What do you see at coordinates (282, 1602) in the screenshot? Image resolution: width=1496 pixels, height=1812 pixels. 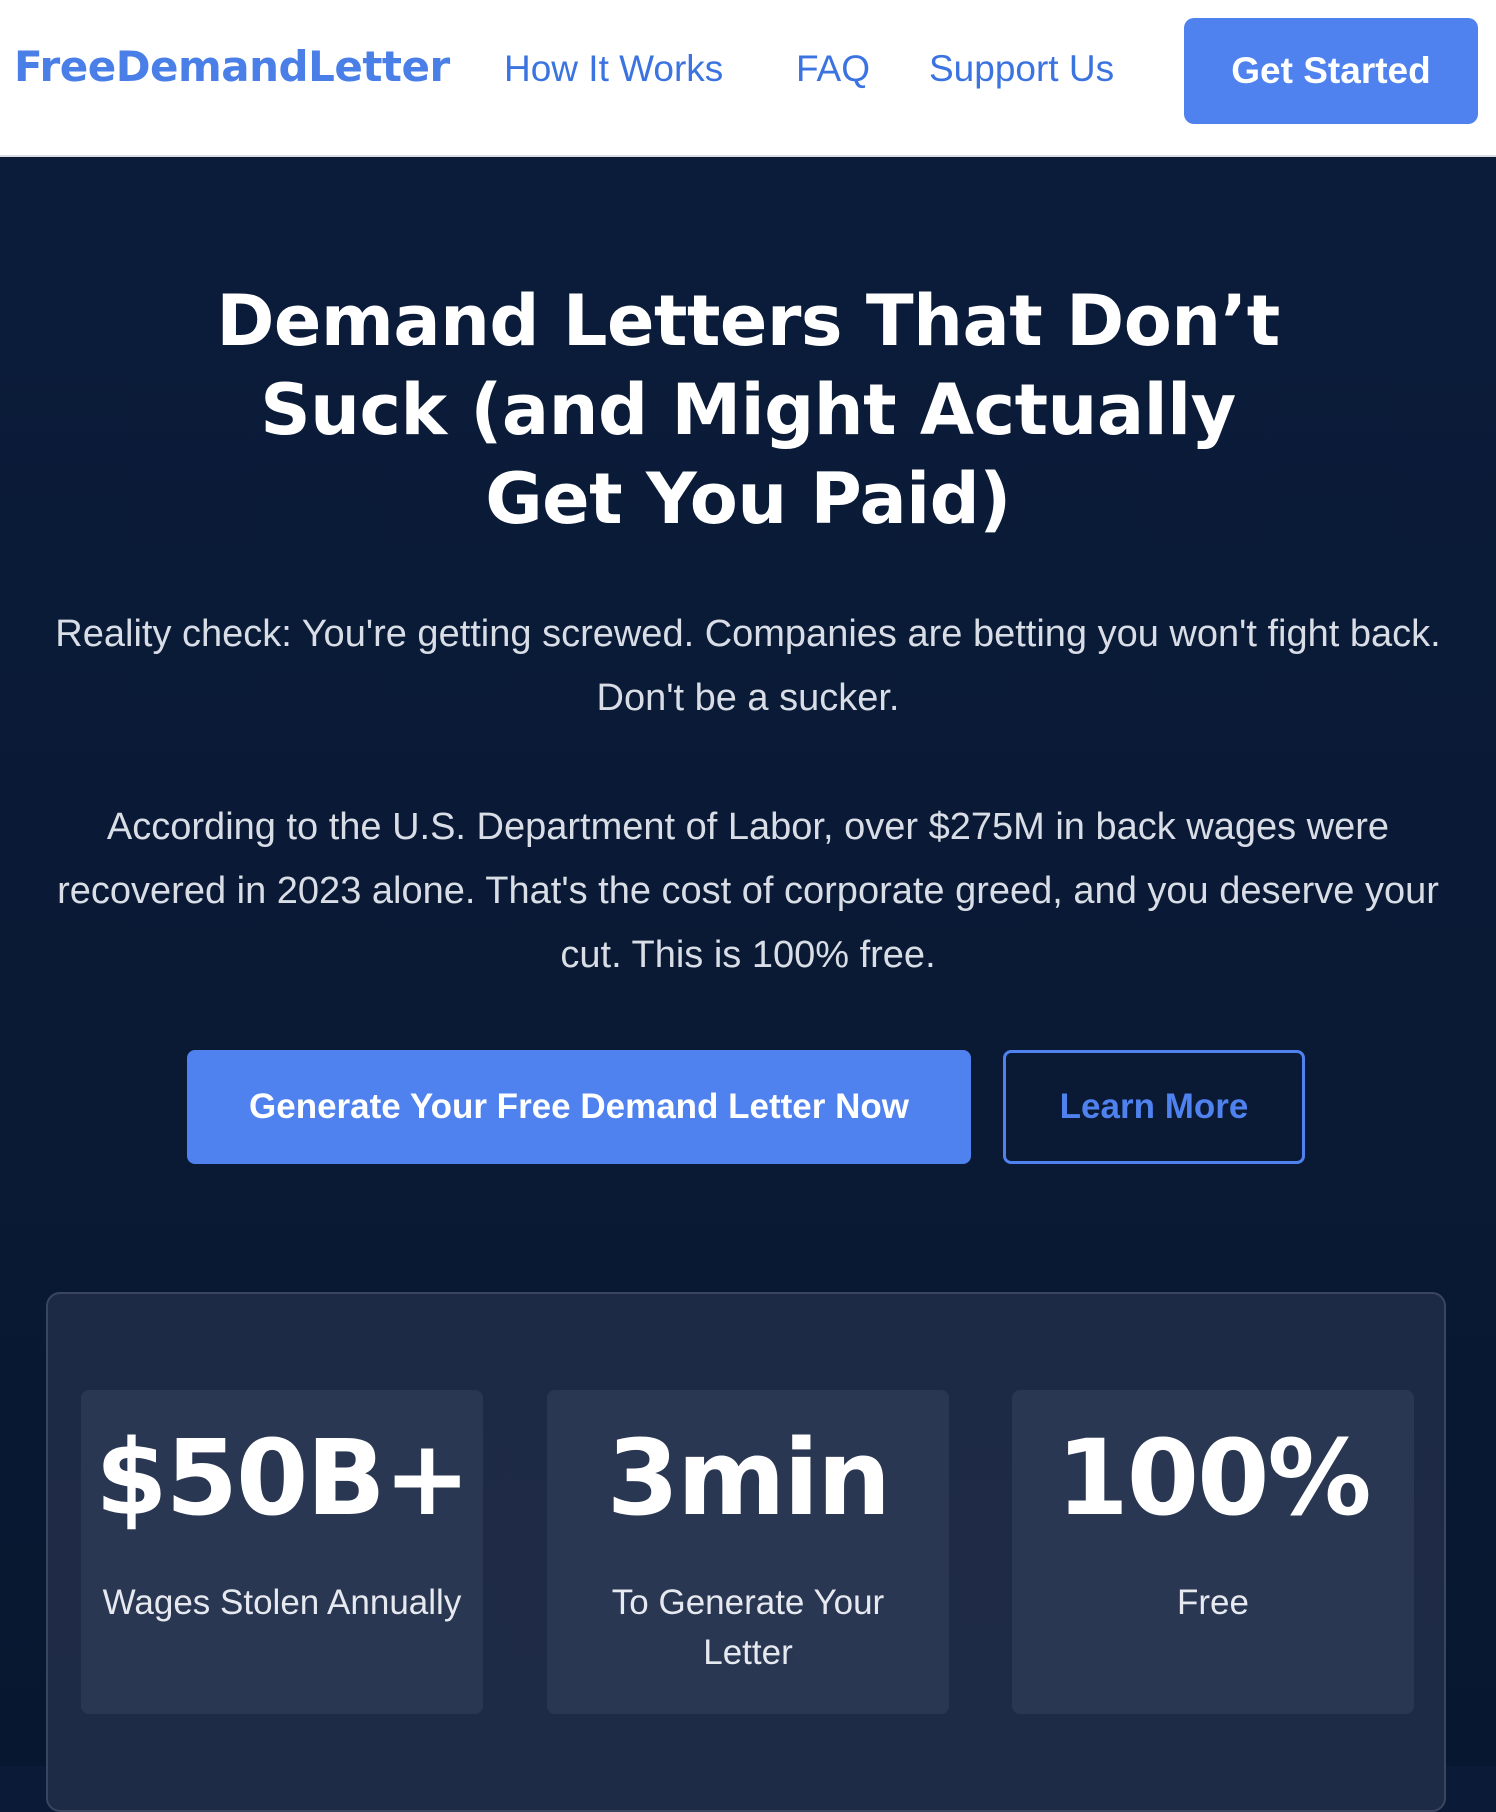 I see `stat-label: Wages Stolen Annually` at bounding box center [282, 1602].